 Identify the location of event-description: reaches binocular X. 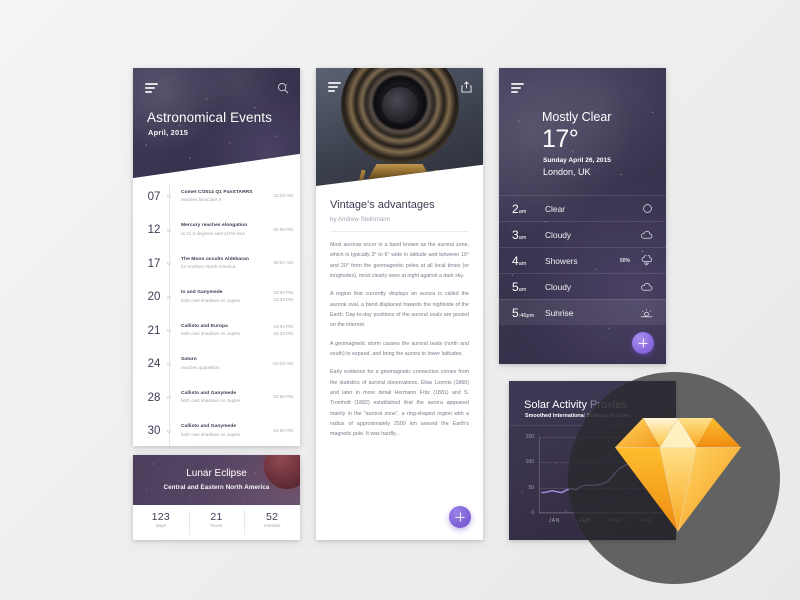
(201, 200).